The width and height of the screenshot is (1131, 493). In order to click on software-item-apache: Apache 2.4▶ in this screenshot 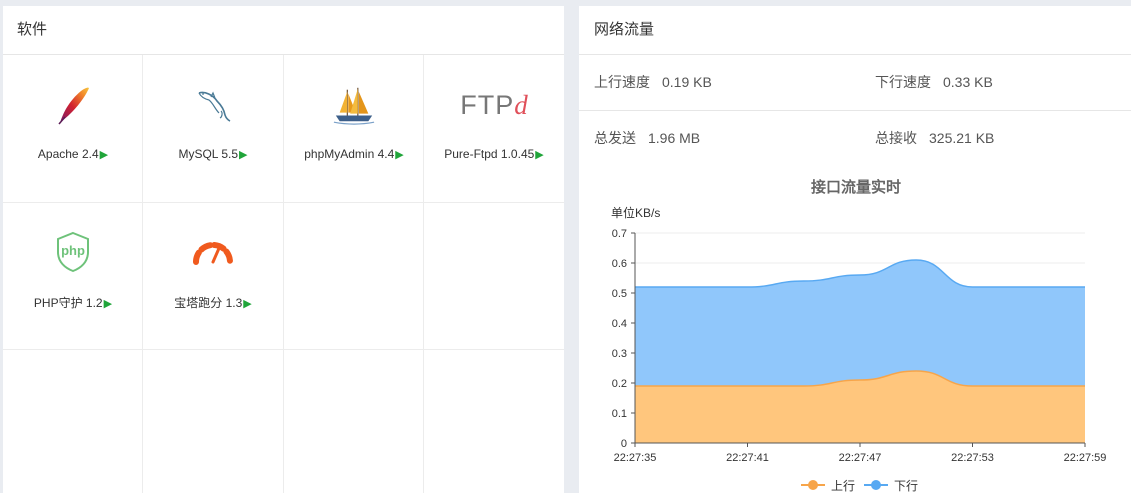, I will do `click(73, 128)`.